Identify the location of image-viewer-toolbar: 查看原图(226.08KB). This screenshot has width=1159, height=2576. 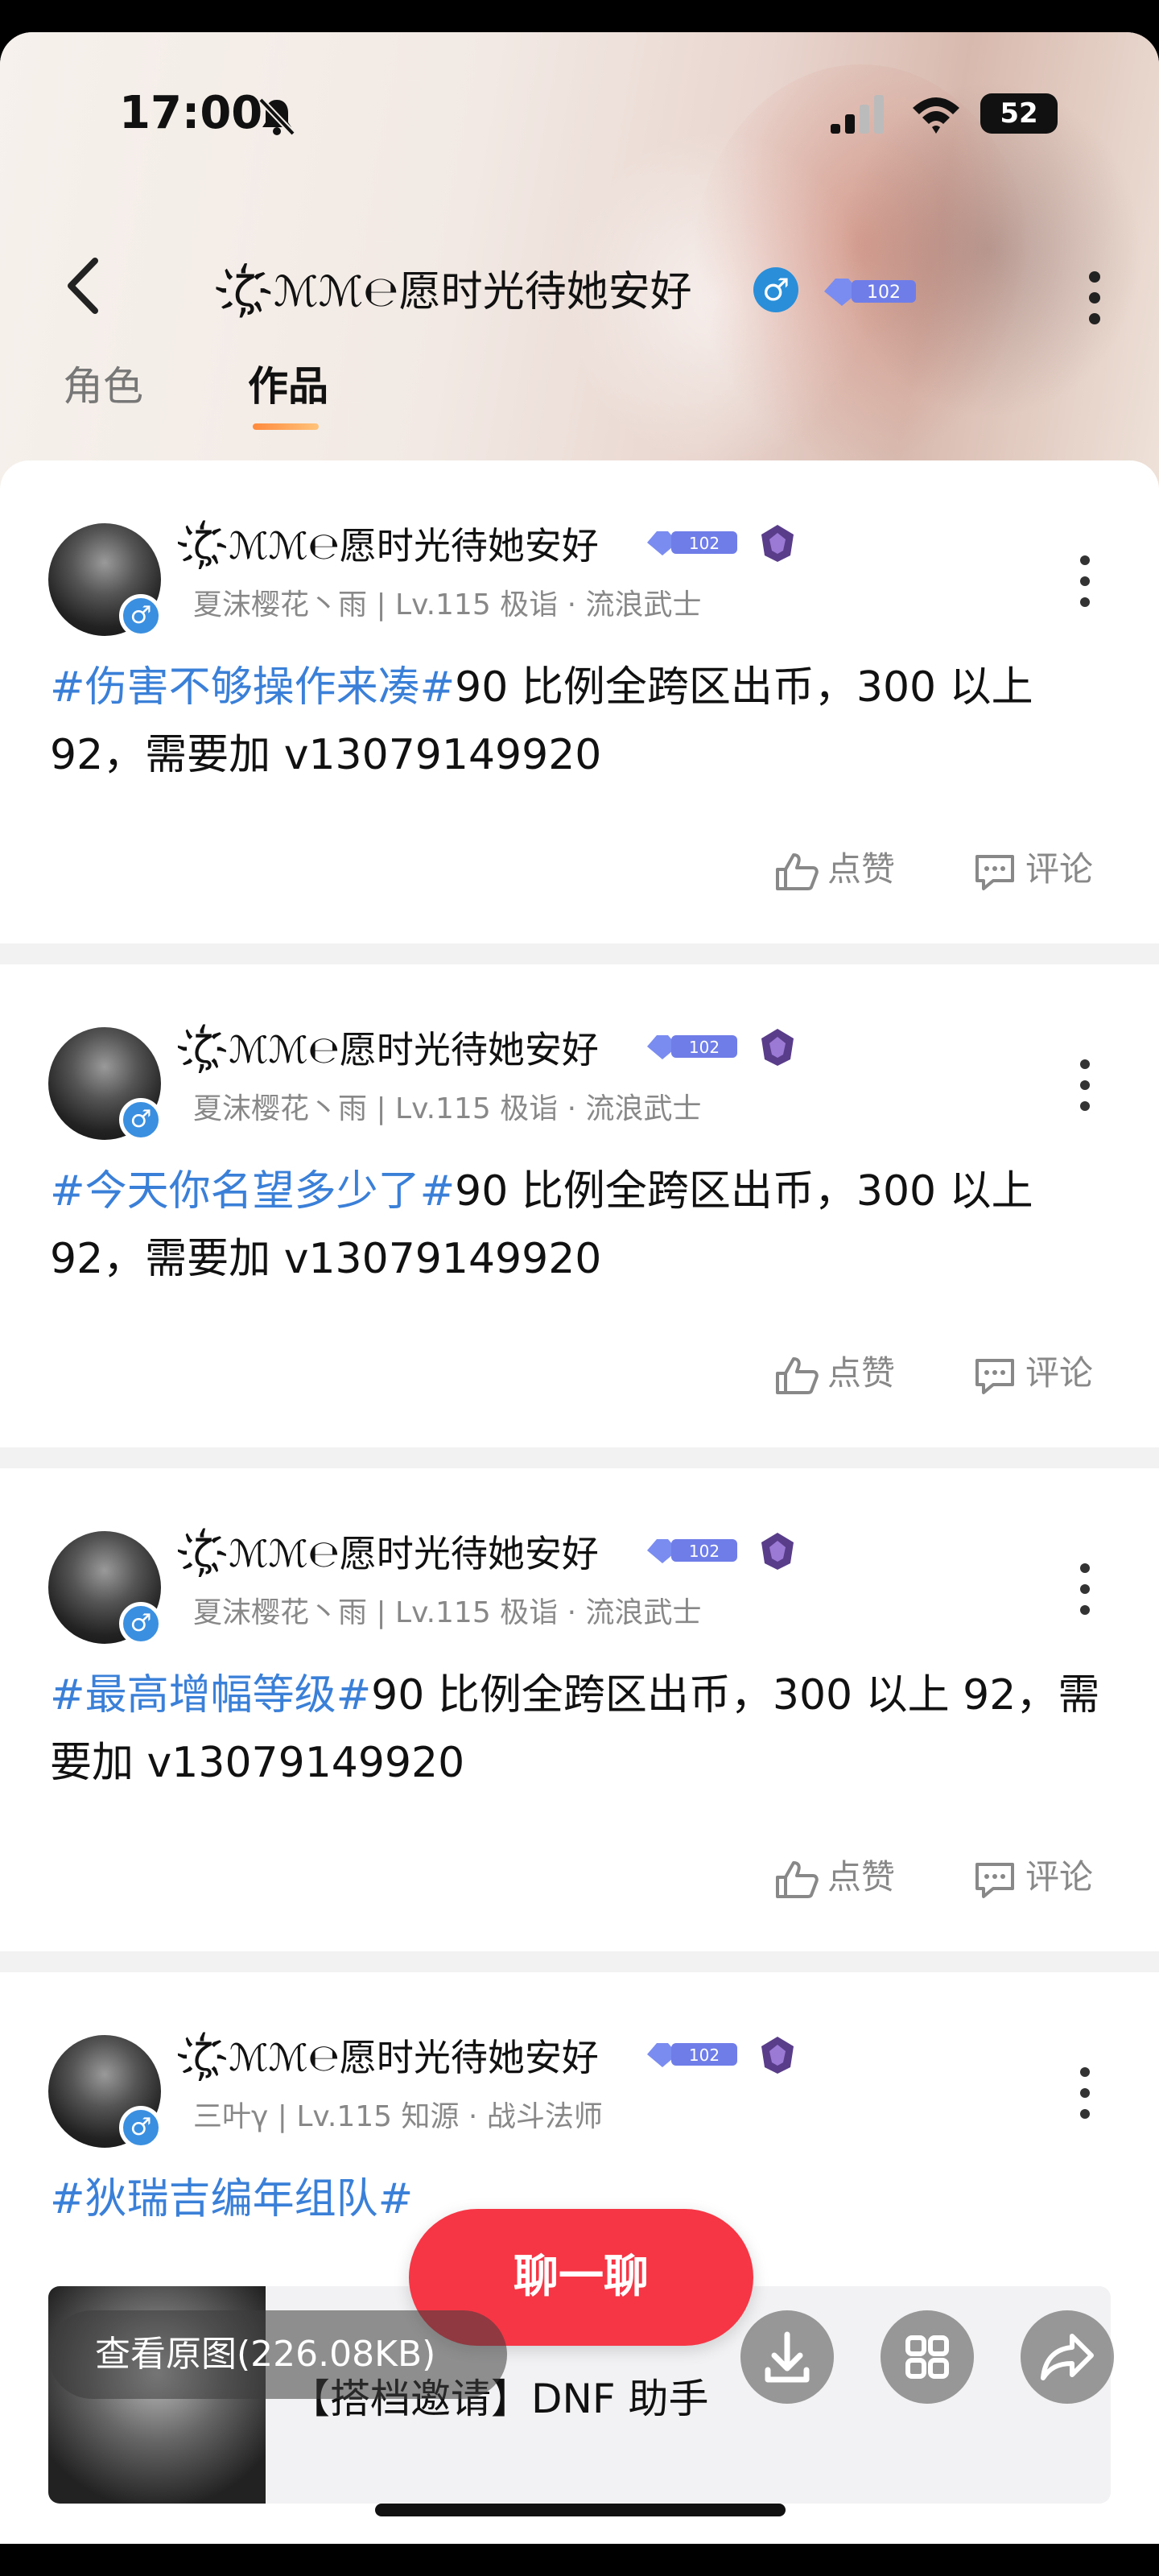
(579, 2370).